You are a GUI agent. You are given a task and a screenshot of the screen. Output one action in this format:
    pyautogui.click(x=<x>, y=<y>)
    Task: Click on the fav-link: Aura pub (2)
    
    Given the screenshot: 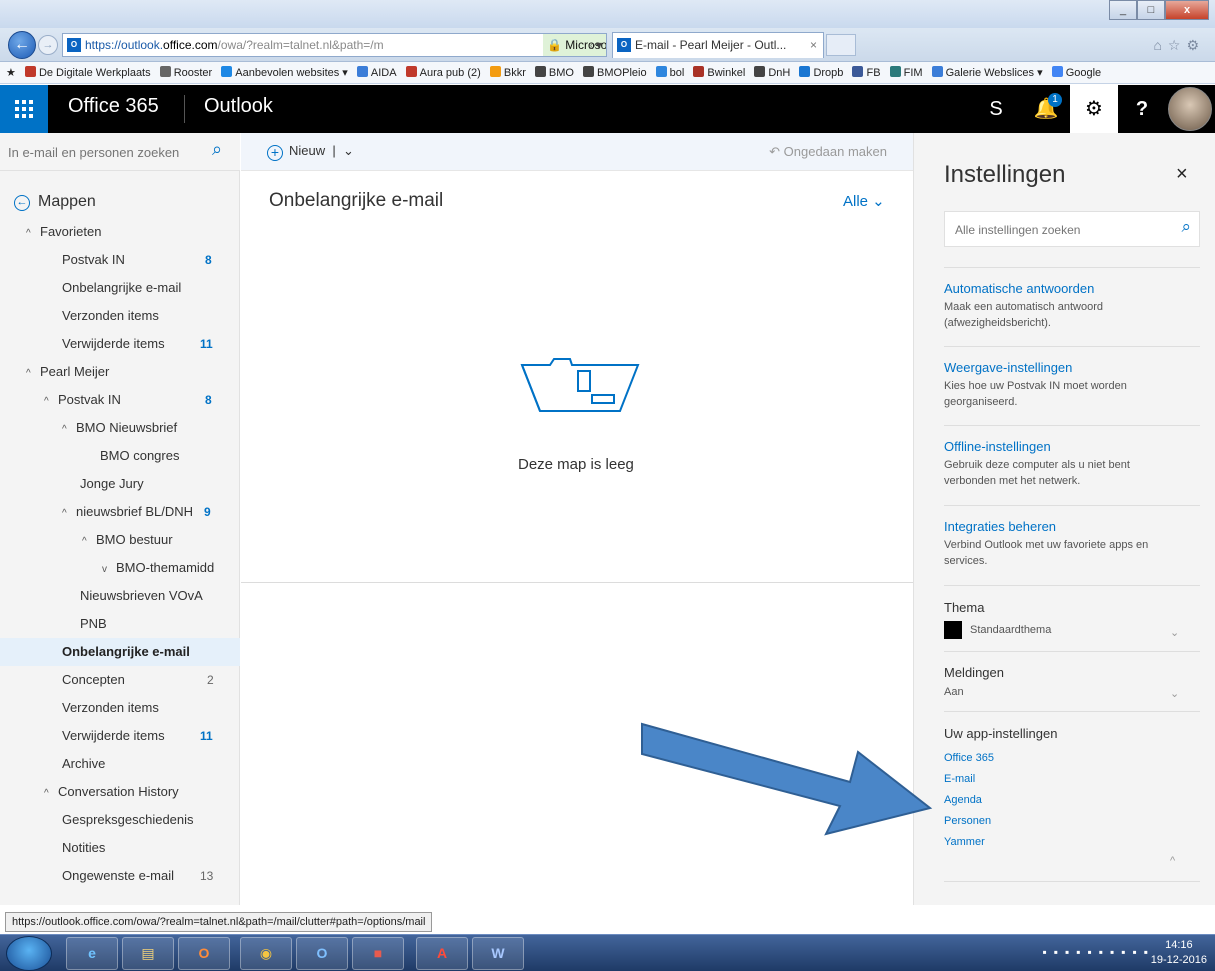 What is the action you would take?
    pyautogui.click(x=443, y=72)
    